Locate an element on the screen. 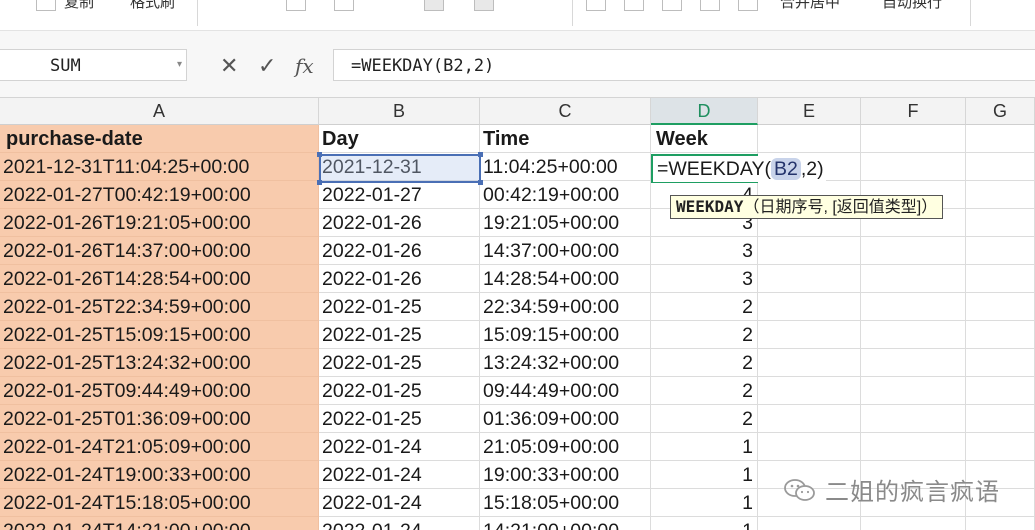 The image size is (1035, 530). check-icon: ✓ is located at coordinates (267, 66).